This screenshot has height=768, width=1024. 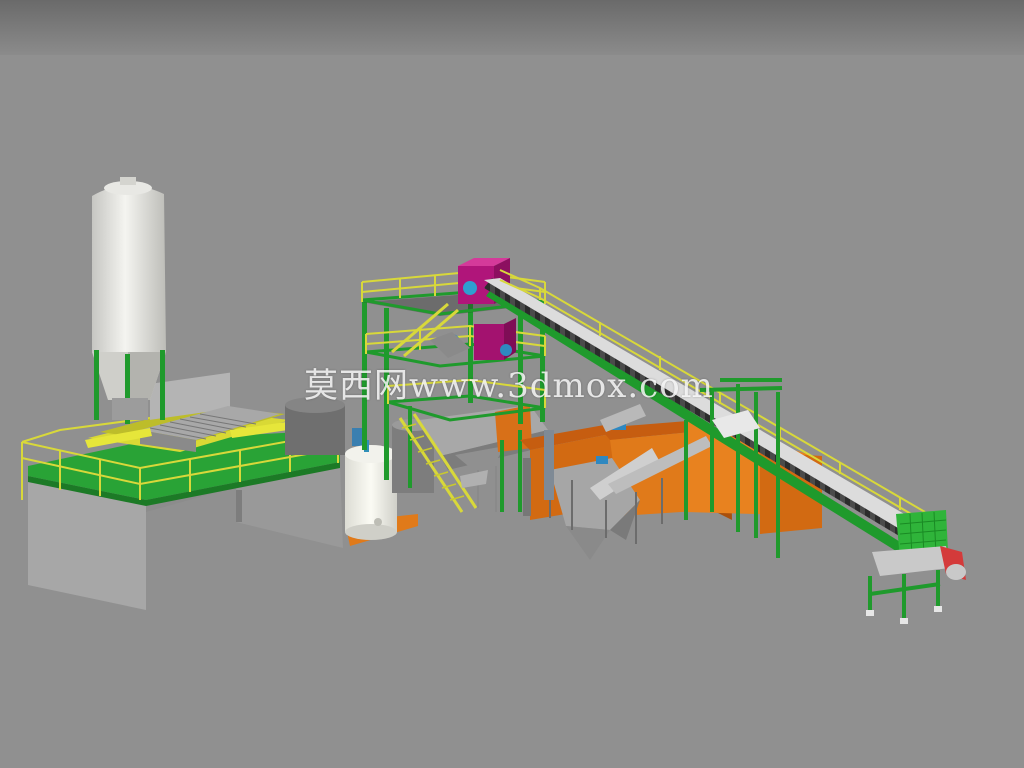 I want to click on base-pillar, so click(x=239, y=506).